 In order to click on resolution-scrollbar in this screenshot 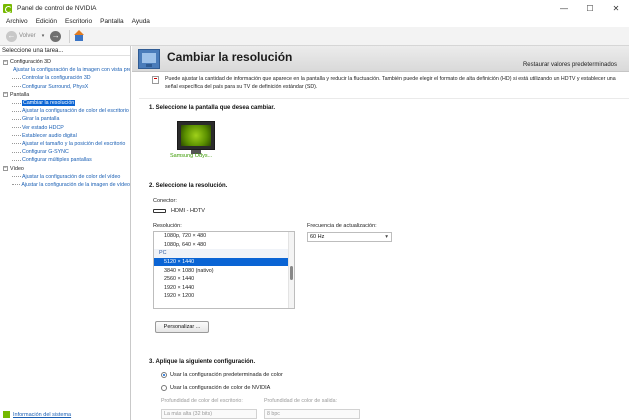, I will do `click(291, 270)`.